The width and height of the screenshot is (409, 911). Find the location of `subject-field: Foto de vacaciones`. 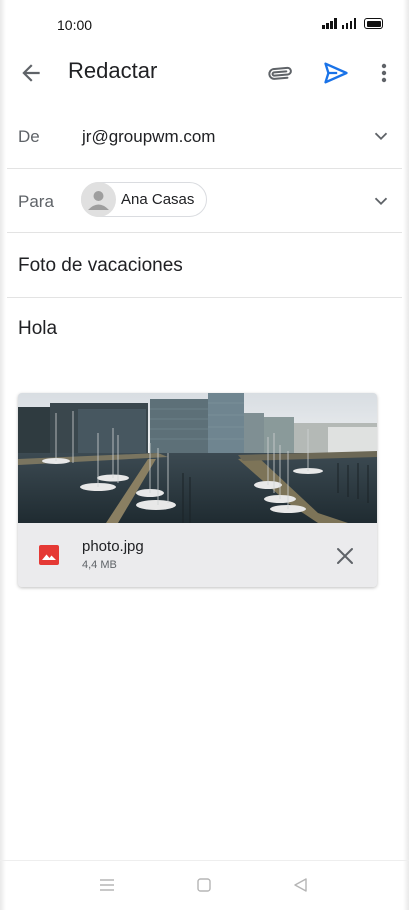

subject-field: Foto de vacaciones is located at coordinates (204, 265).